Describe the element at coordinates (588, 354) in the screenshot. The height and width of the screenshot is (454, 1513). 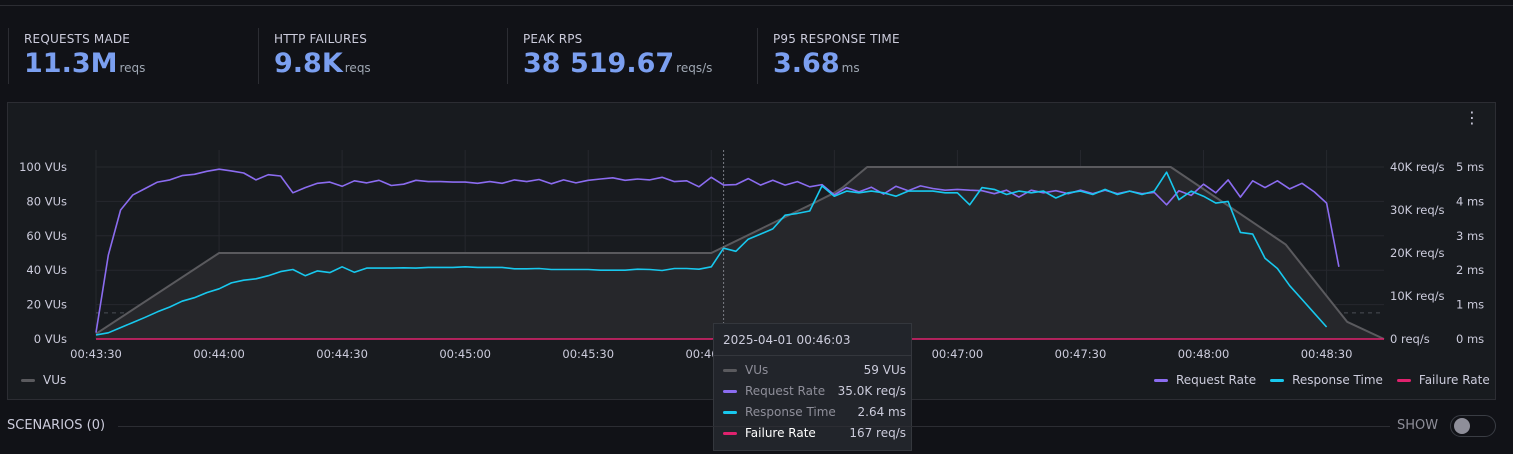
I see `x-tick-label: 00:45:30` at that location.